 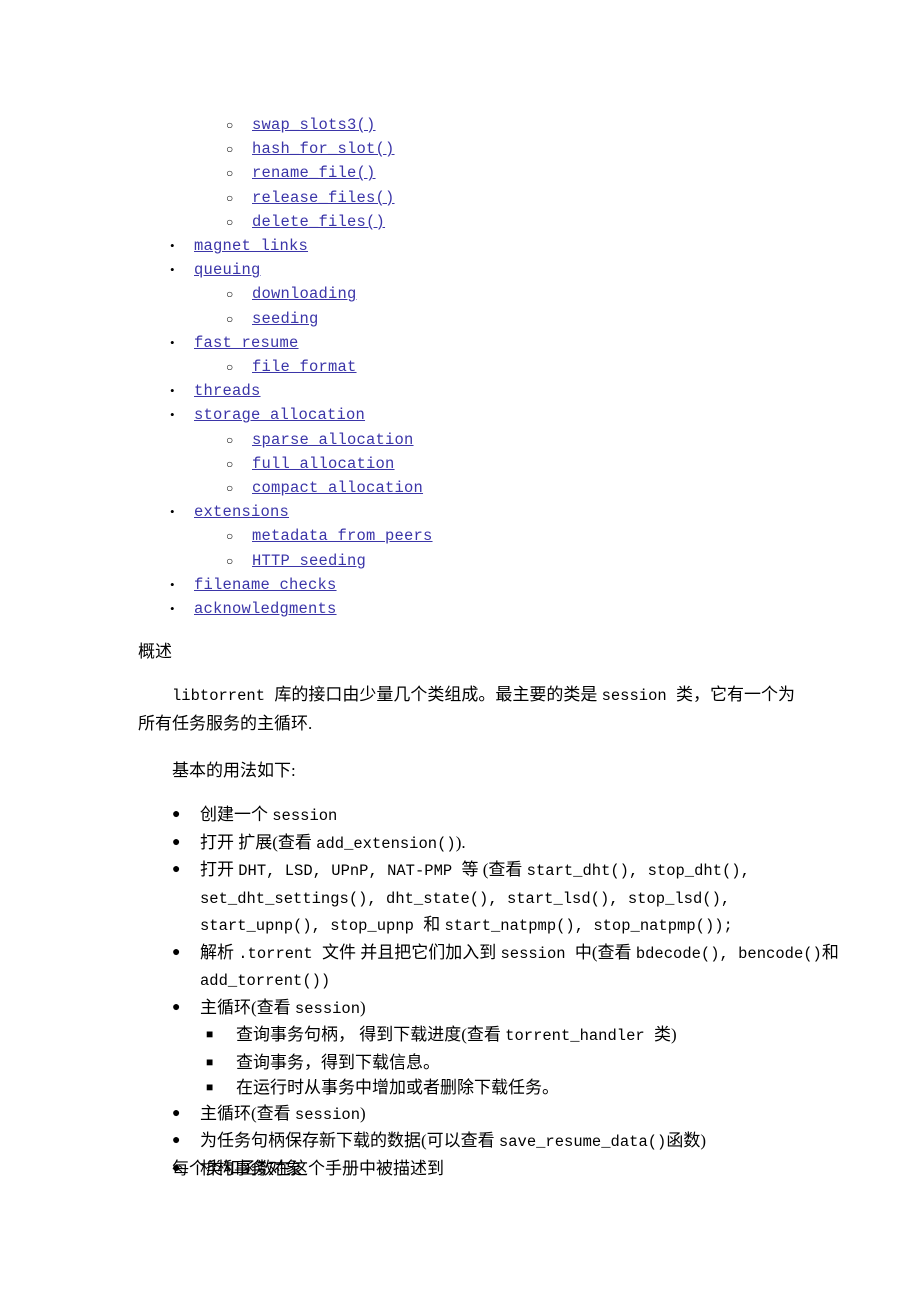 What do you see at coordinates (251, 246) in the screenshot?
I see `toc-link: magnet links` at bounding box center [251, 246].